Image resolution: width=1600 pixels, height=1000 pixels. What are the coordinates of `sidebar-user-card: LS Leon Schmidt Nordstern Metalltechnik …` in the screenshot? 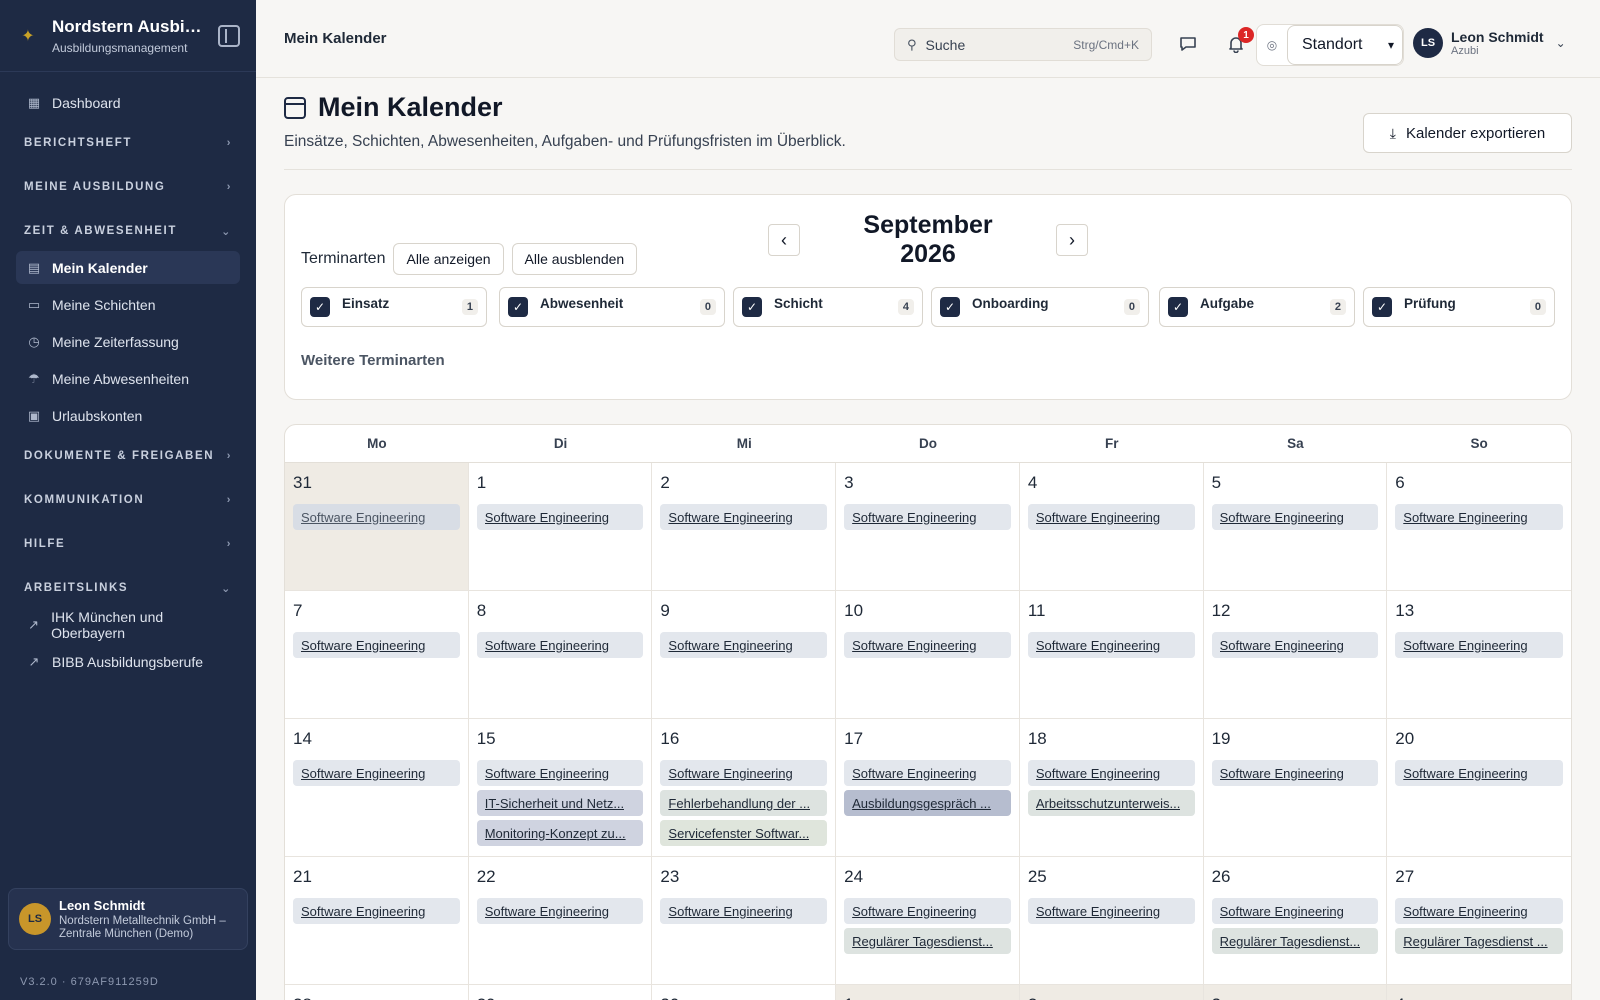 It's located at (128, 919).